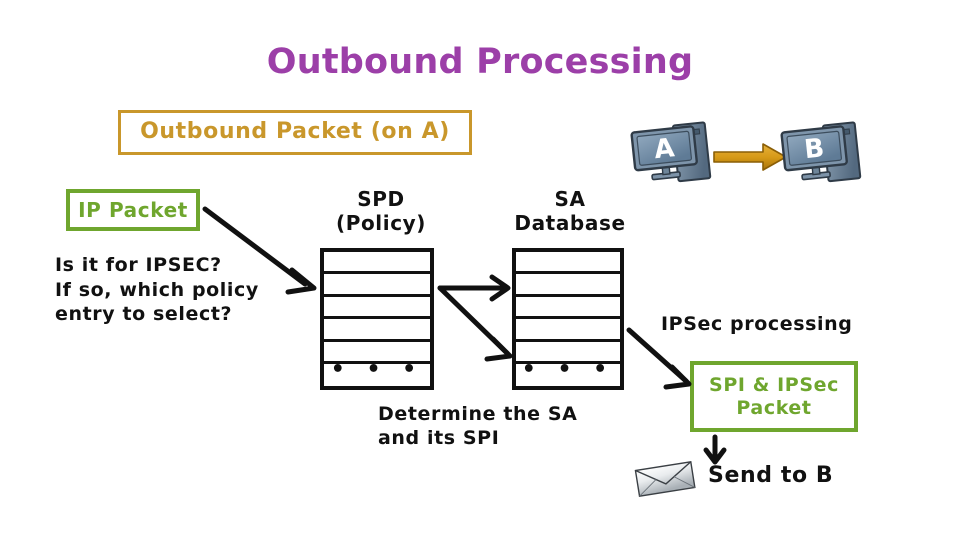 The width and height of the screenshot is (960, 540). What do you see at coordinates (665, 479) in the screenshot?
I see `envelope-icon` at bounding box center [665, 479].